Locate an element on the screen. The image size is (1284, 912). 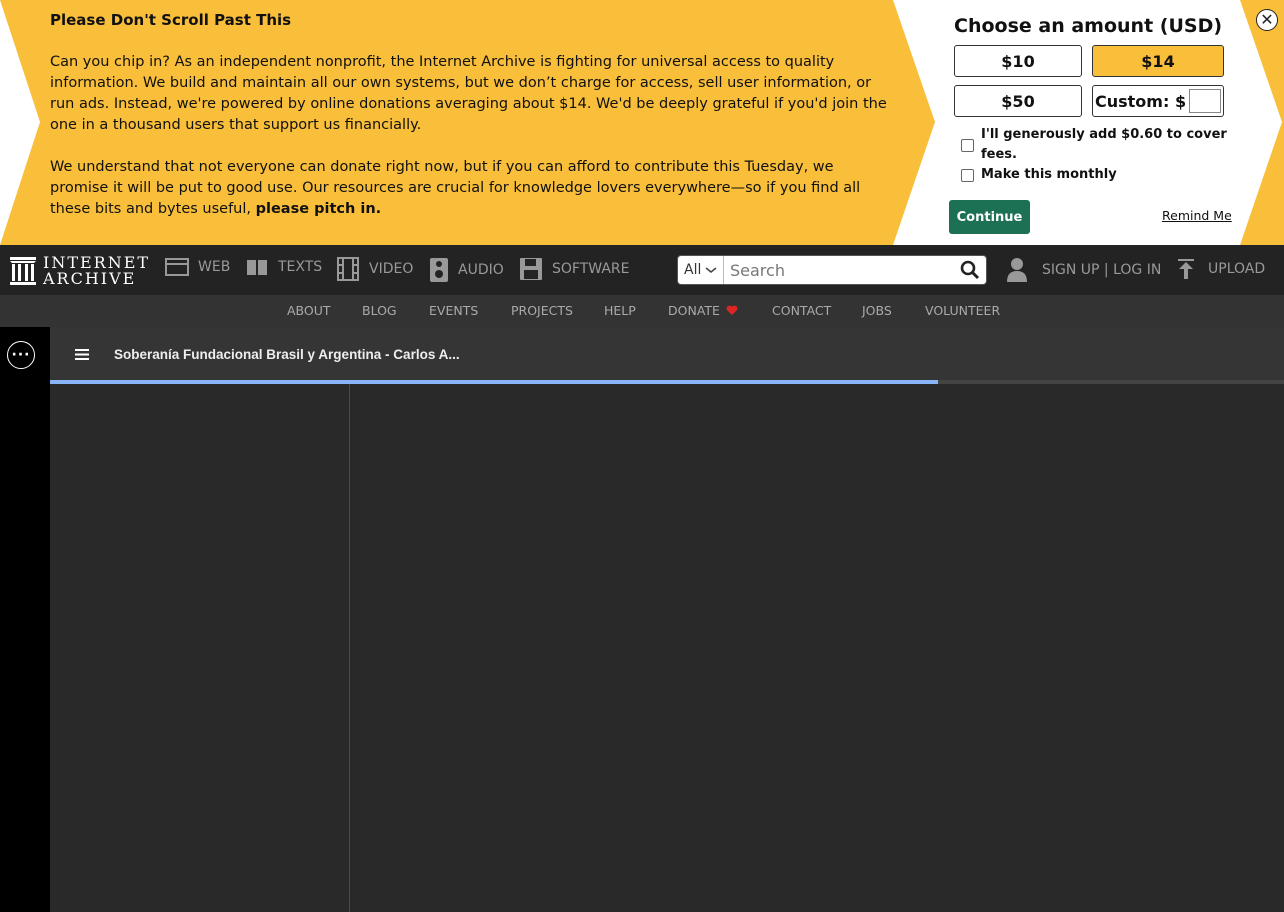
cover-fees-checkbox is located at coordinates (967, 145).